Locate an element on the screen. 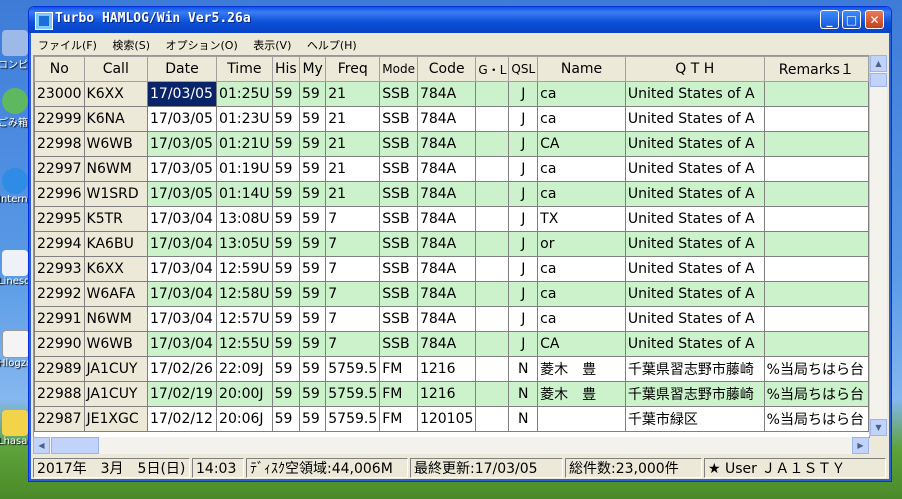 The height and width of the screenshot is (499, 902). cell-call: K6XX is located at coordinates (116, 94).